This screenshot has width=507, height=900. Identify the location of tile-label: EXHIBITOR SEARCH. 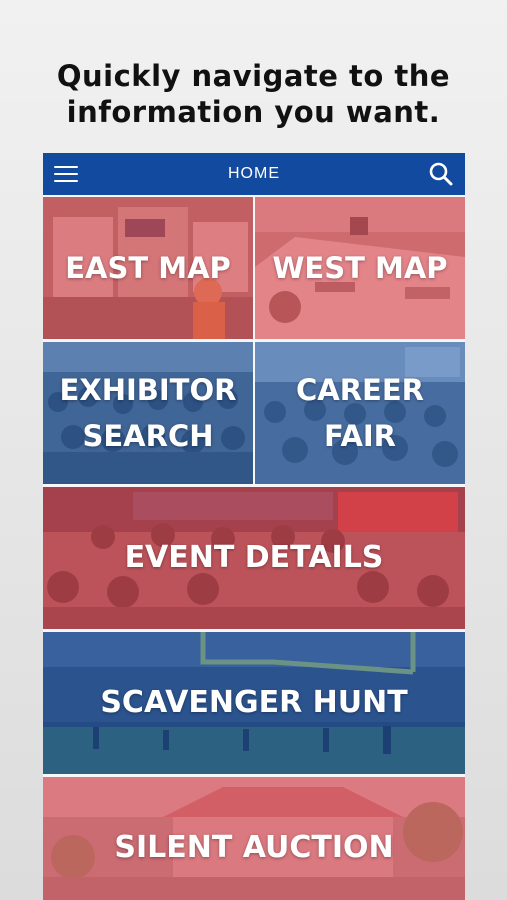
(148, 413).